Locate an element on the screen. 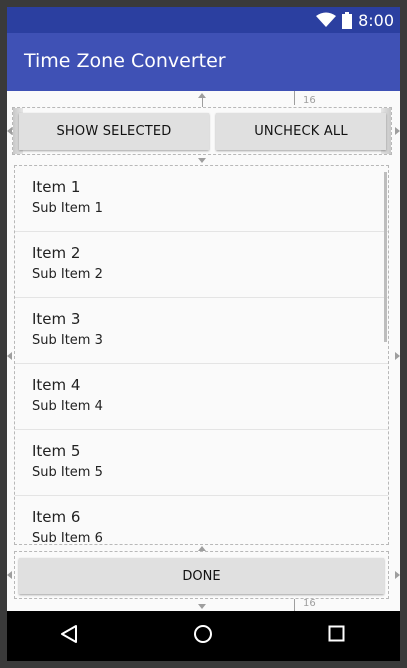 The height and width of the screenshot is (668, 407). bottom-margin-guide-line is located at coordinates (294, 605).